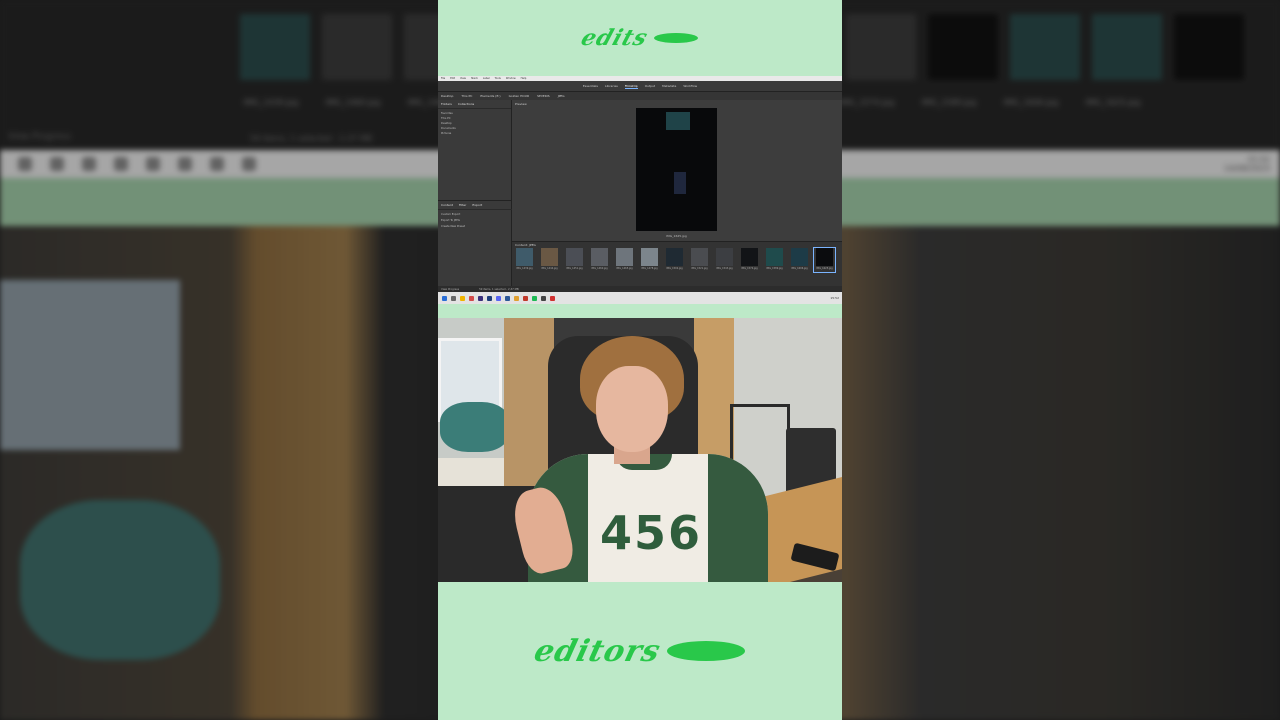  What do you see at coordinates (453, 298) in the screenshot?
I see `search-icon` at bounding box center [453, 298].